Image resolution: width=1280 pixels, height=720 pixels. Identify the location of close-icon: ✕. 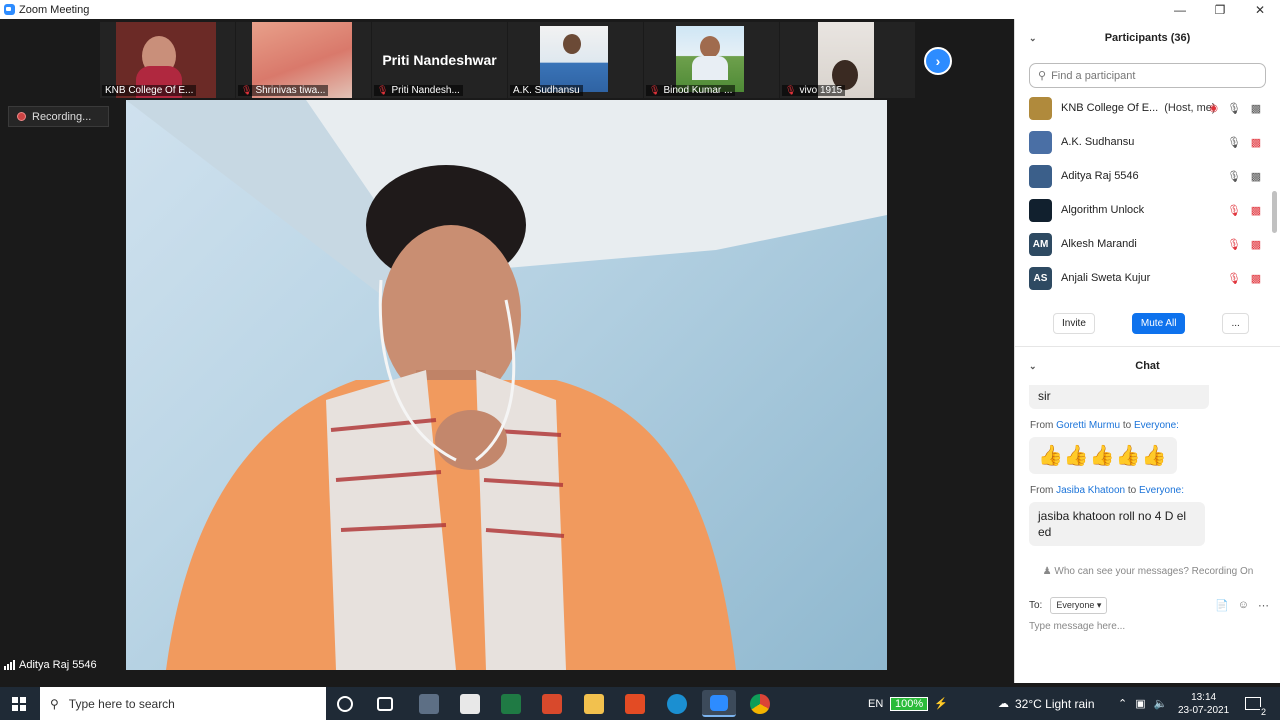
(1260, 9).